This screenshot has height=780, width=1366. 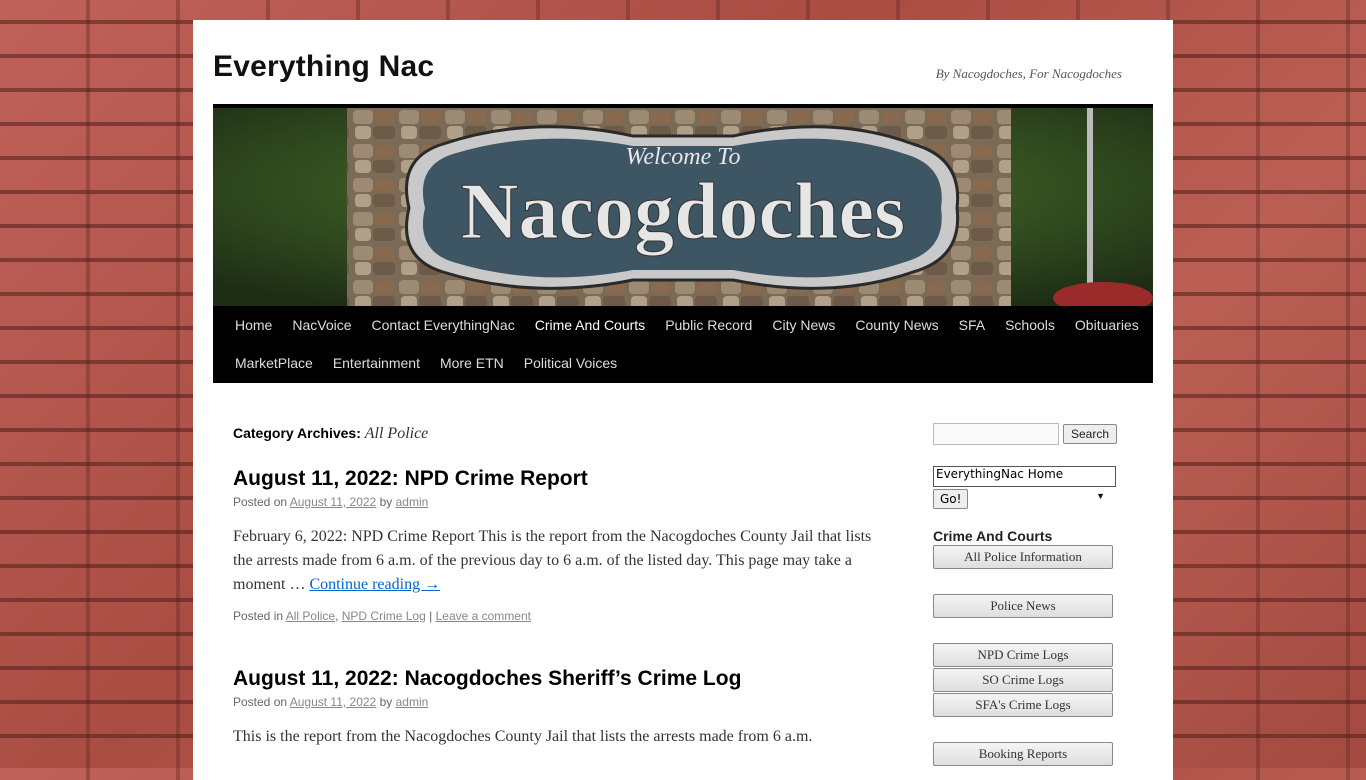 I want to click on leave-comment-link: Leave a comment, so click(x=483, y=616).